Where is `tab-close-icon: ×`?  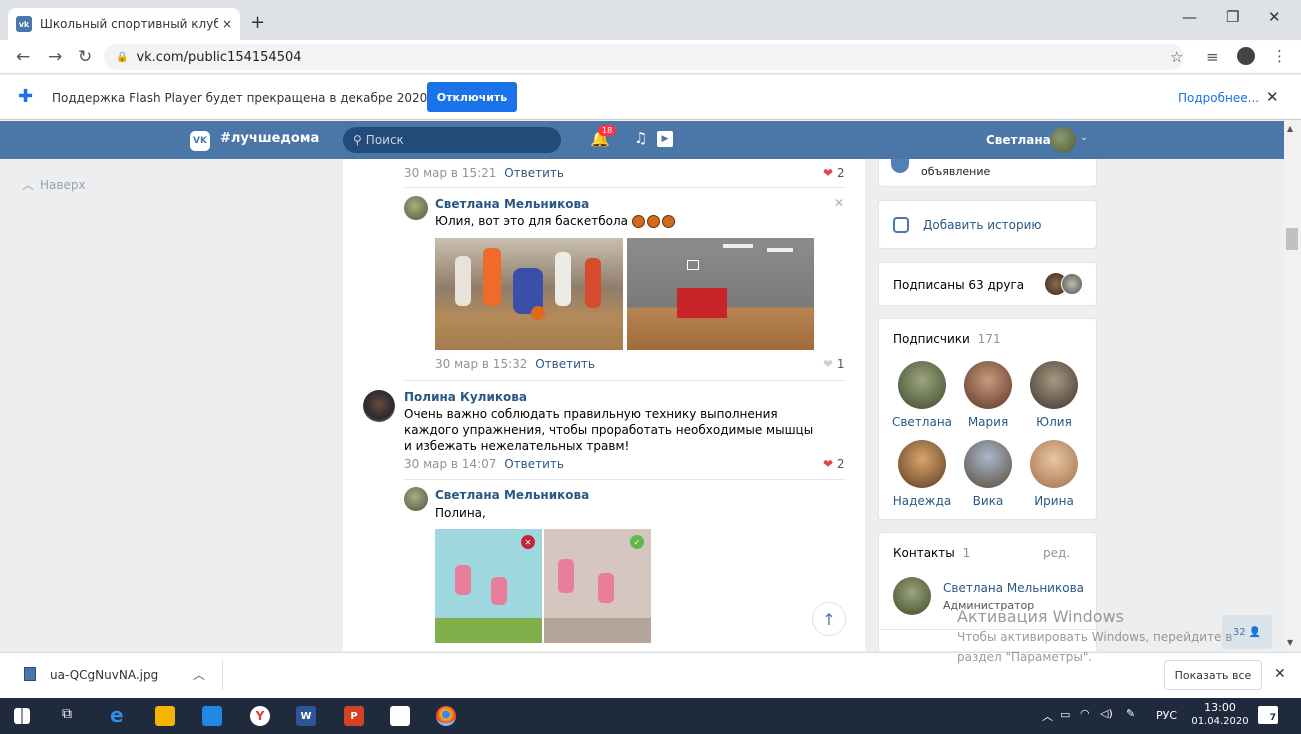 tab-close-icon: × is located at coordinates (227, 24).